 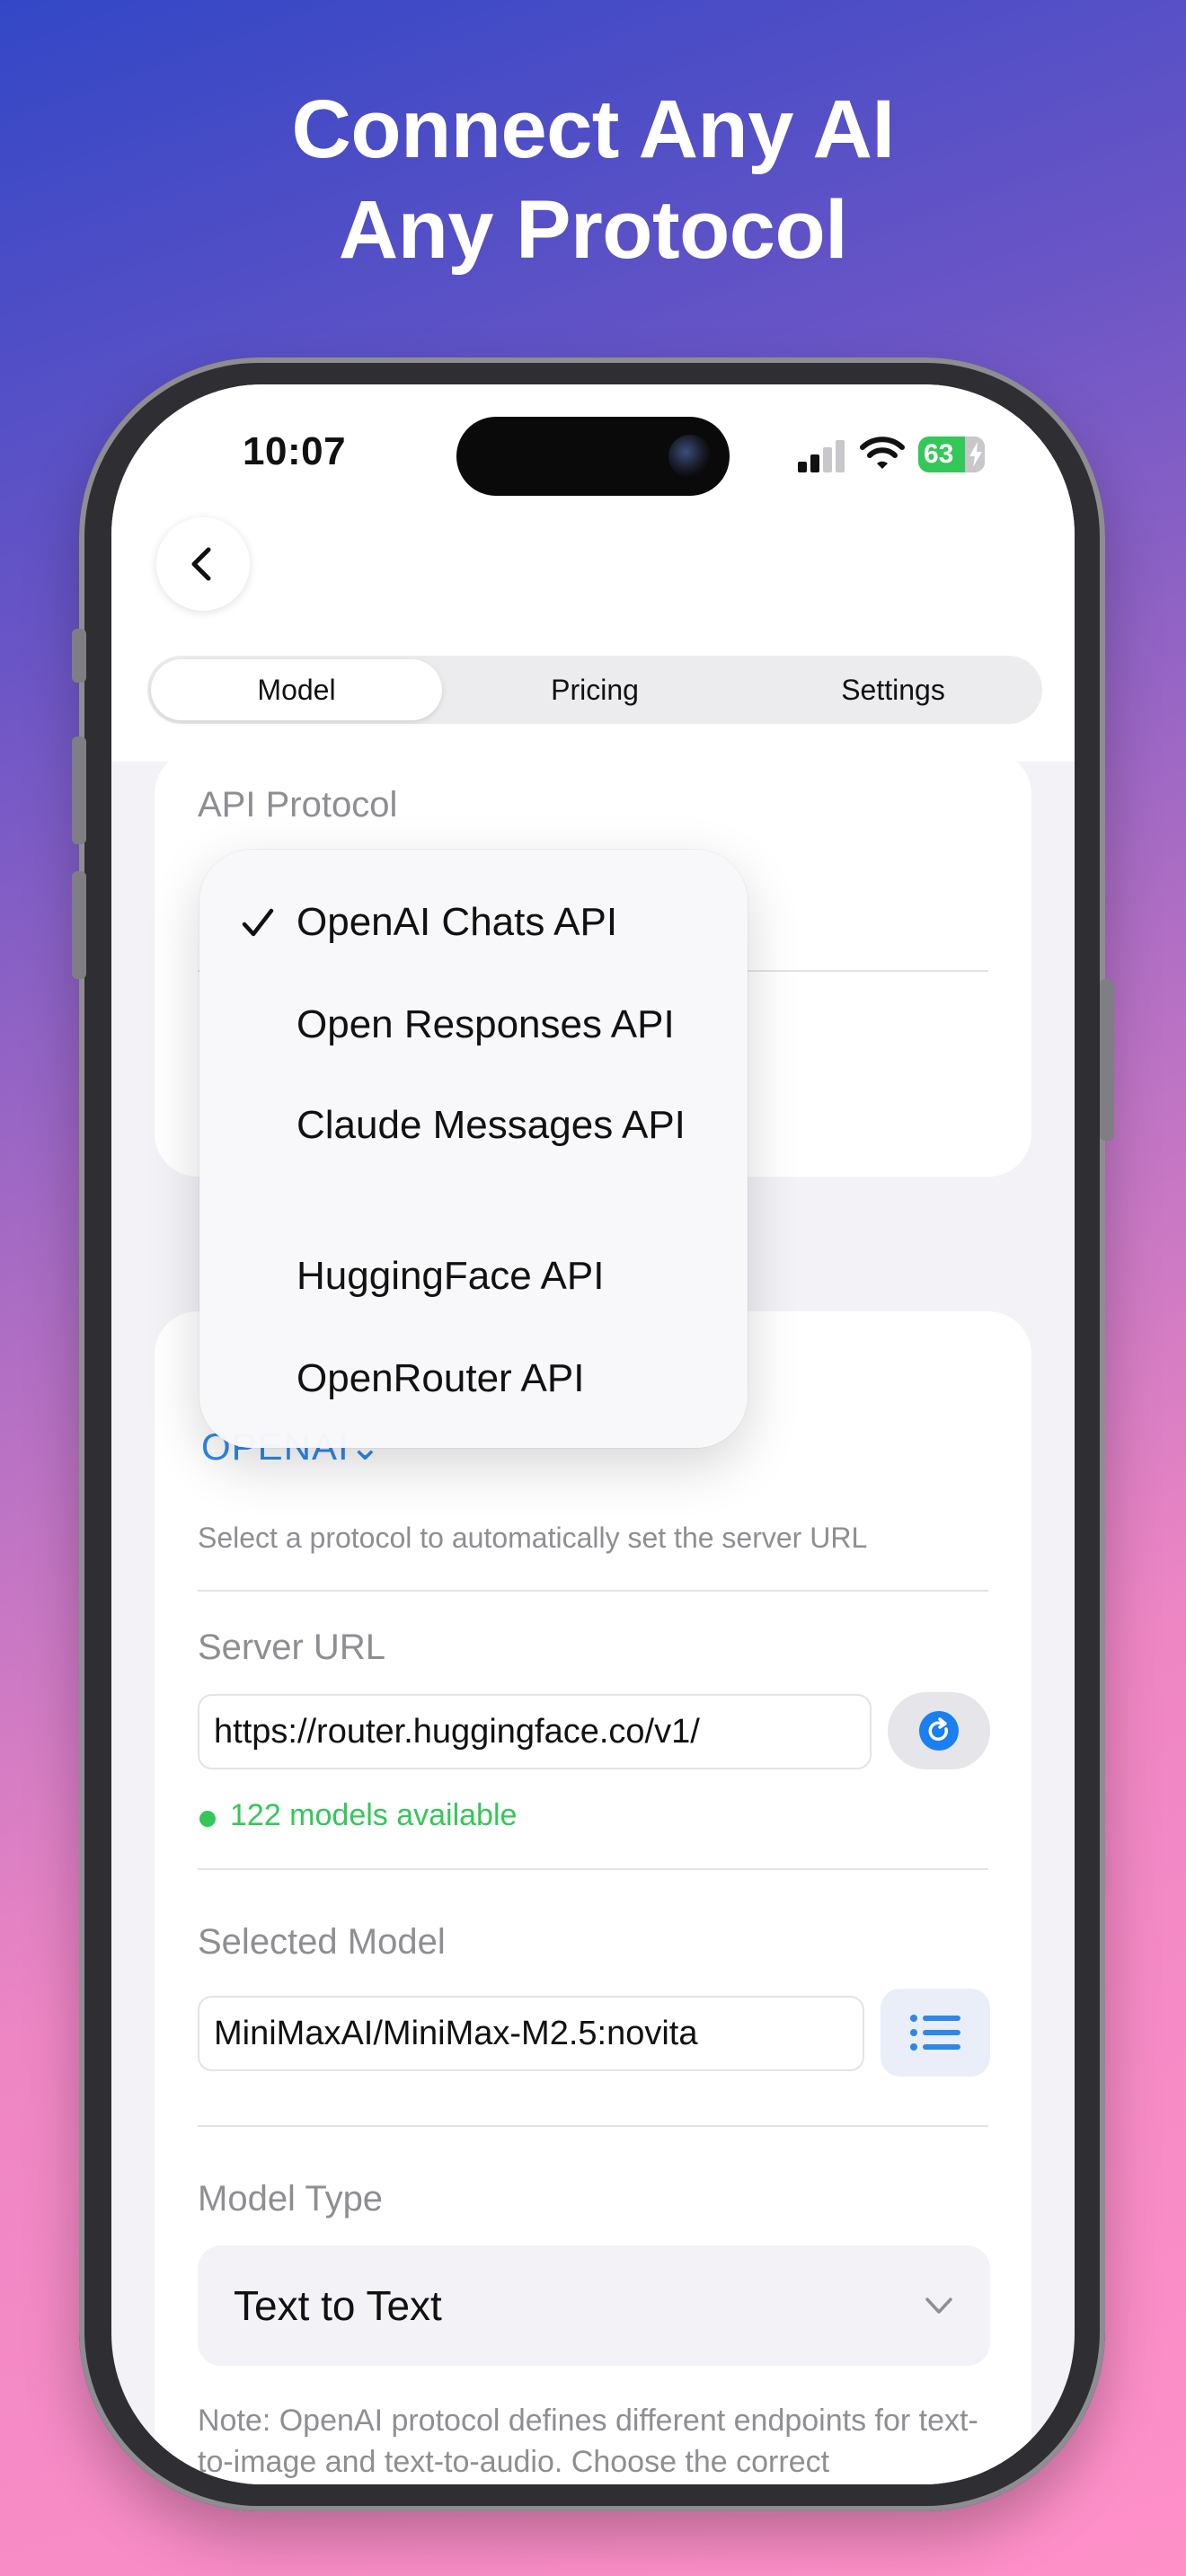 What do you see at coordinates (593, 179) in the screenshot?
I see `promo-headline: Connect Any AI Any Protocol` at bounding box center [593, 179].